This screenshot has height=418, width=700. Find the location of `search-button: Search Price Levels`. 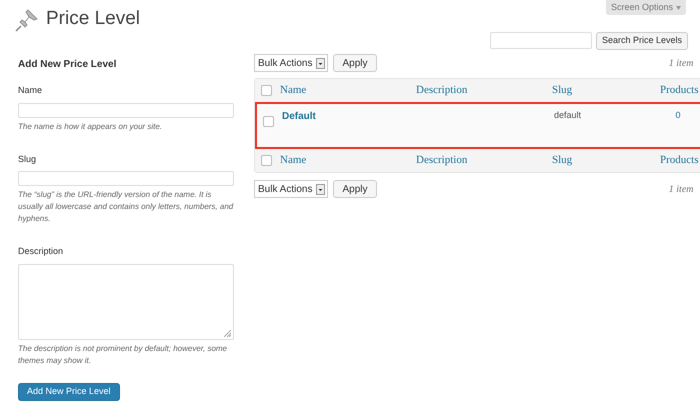

search-button: Search Price Levels is located at coordinates (642, 41).